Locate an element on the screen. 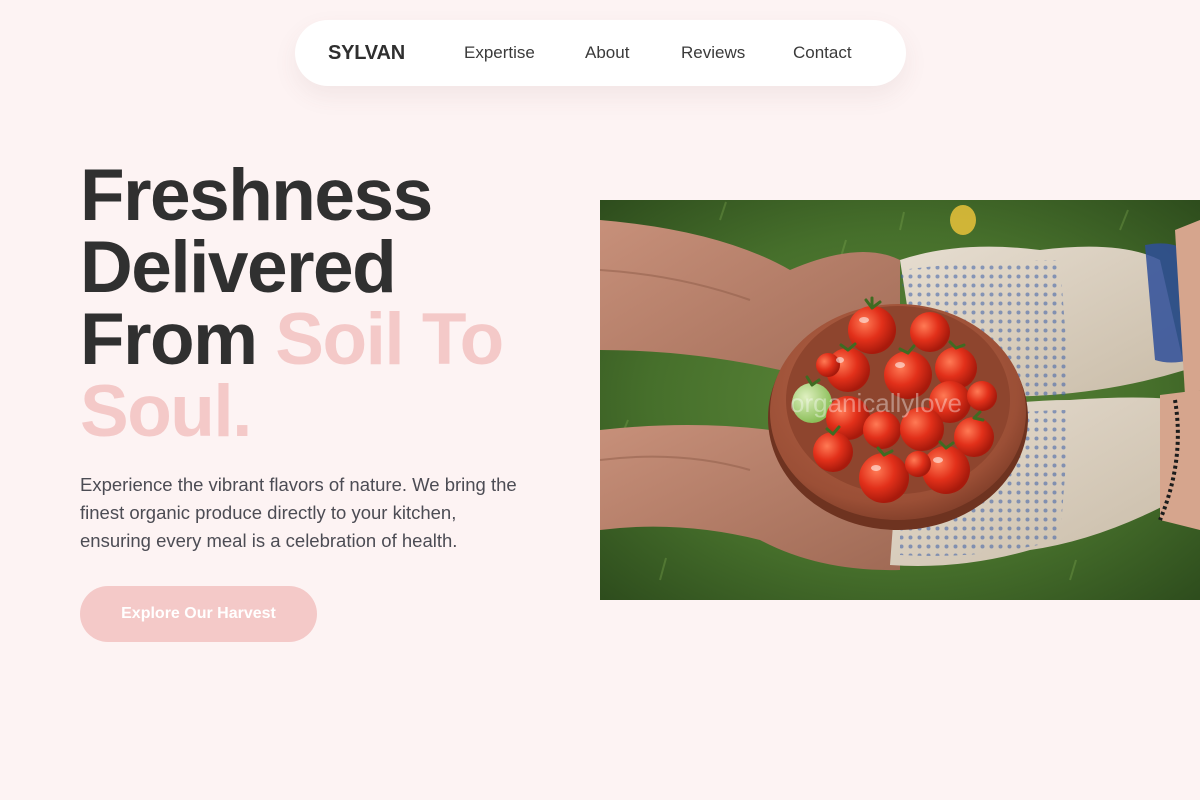 The width and height of the screenshot is (1200, 800). image-watermark: organicallylove is located at coordinates (876, 403).